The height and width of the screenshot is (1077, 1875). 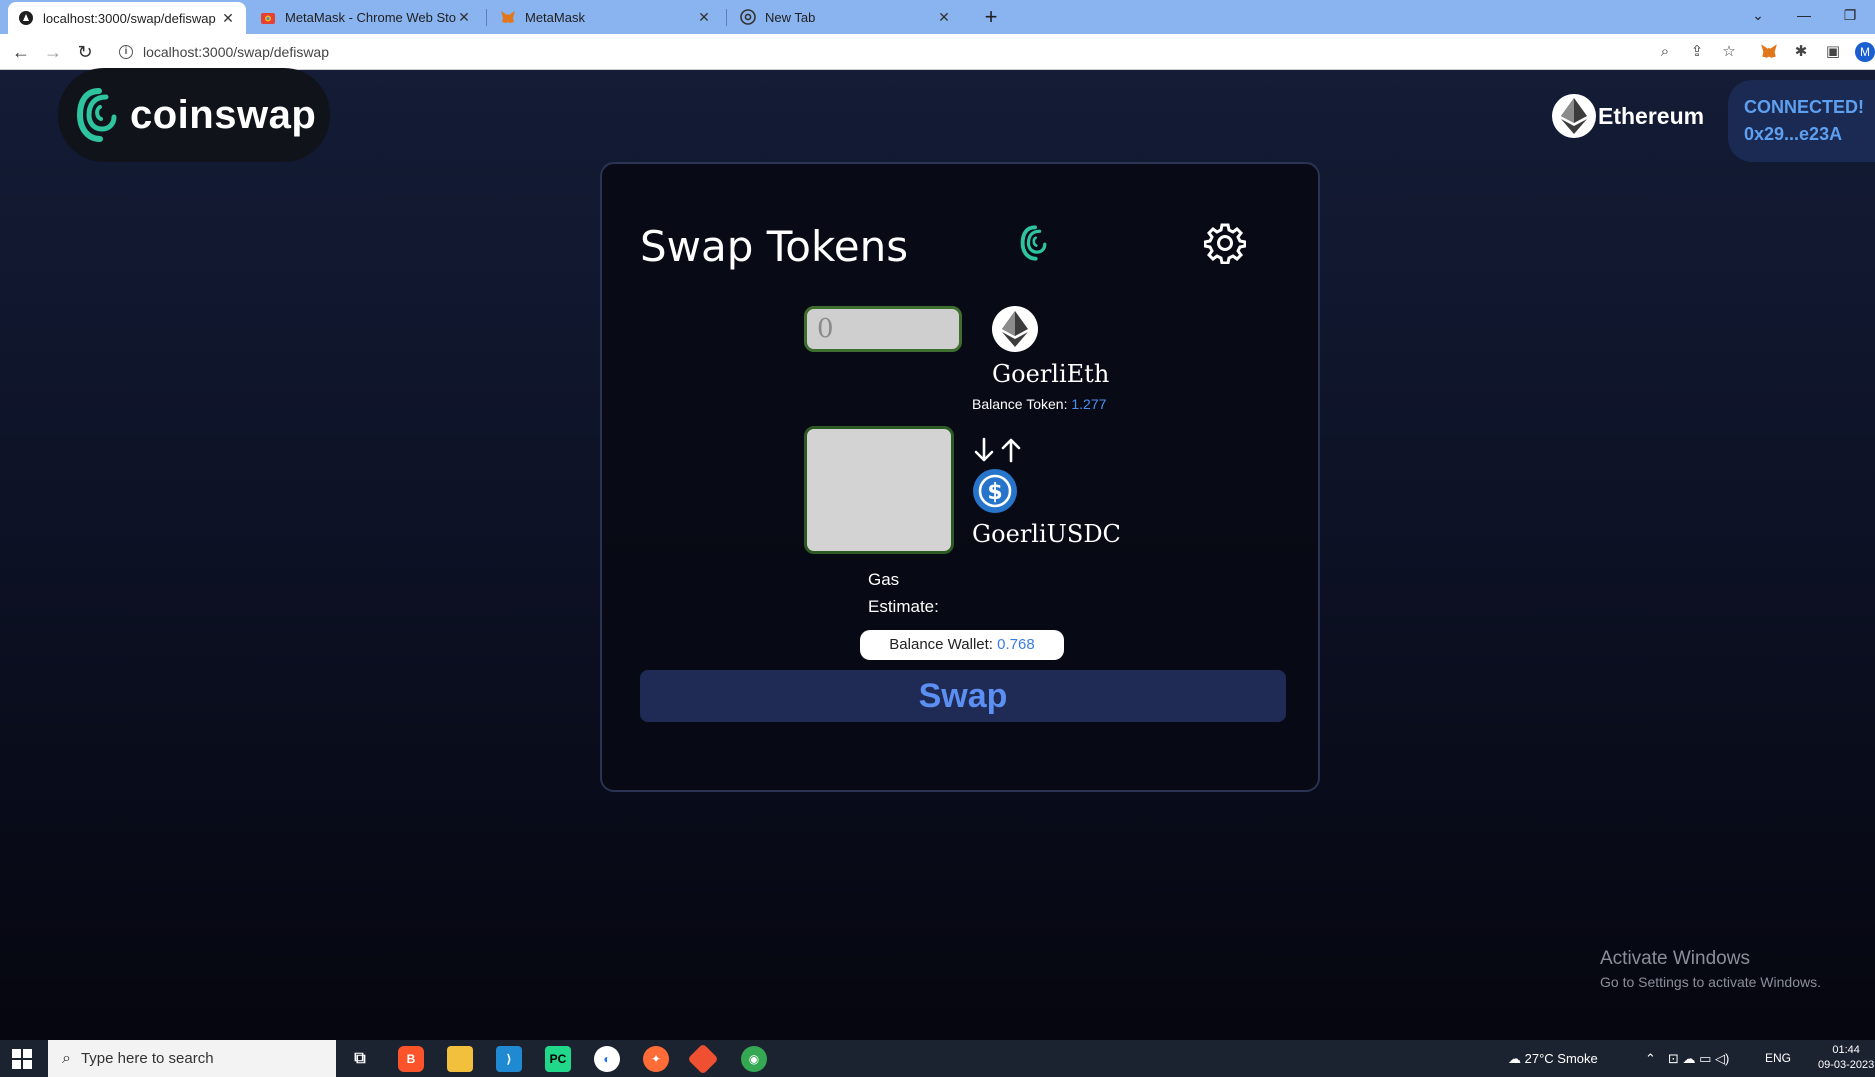 I want to click on card-title: Swap Tokens, so click(x=774, y=246).